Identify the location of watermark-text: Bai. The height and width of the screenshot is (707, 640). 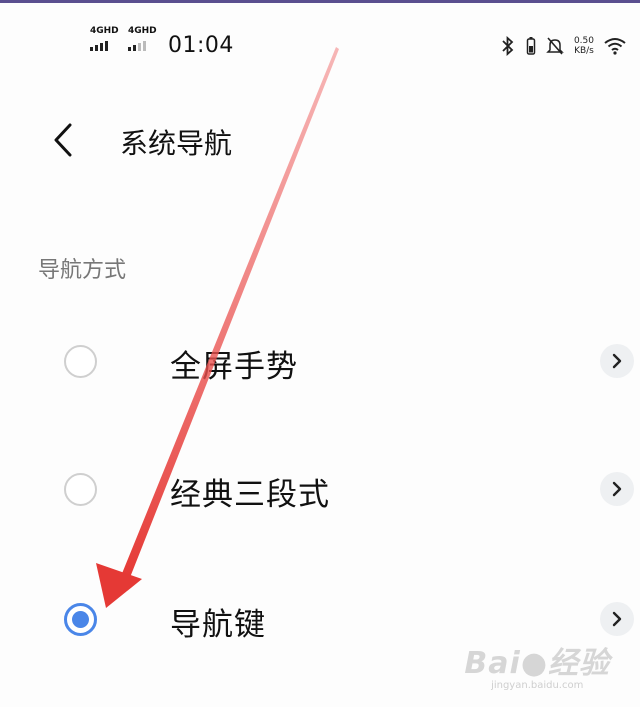
(492, 663).